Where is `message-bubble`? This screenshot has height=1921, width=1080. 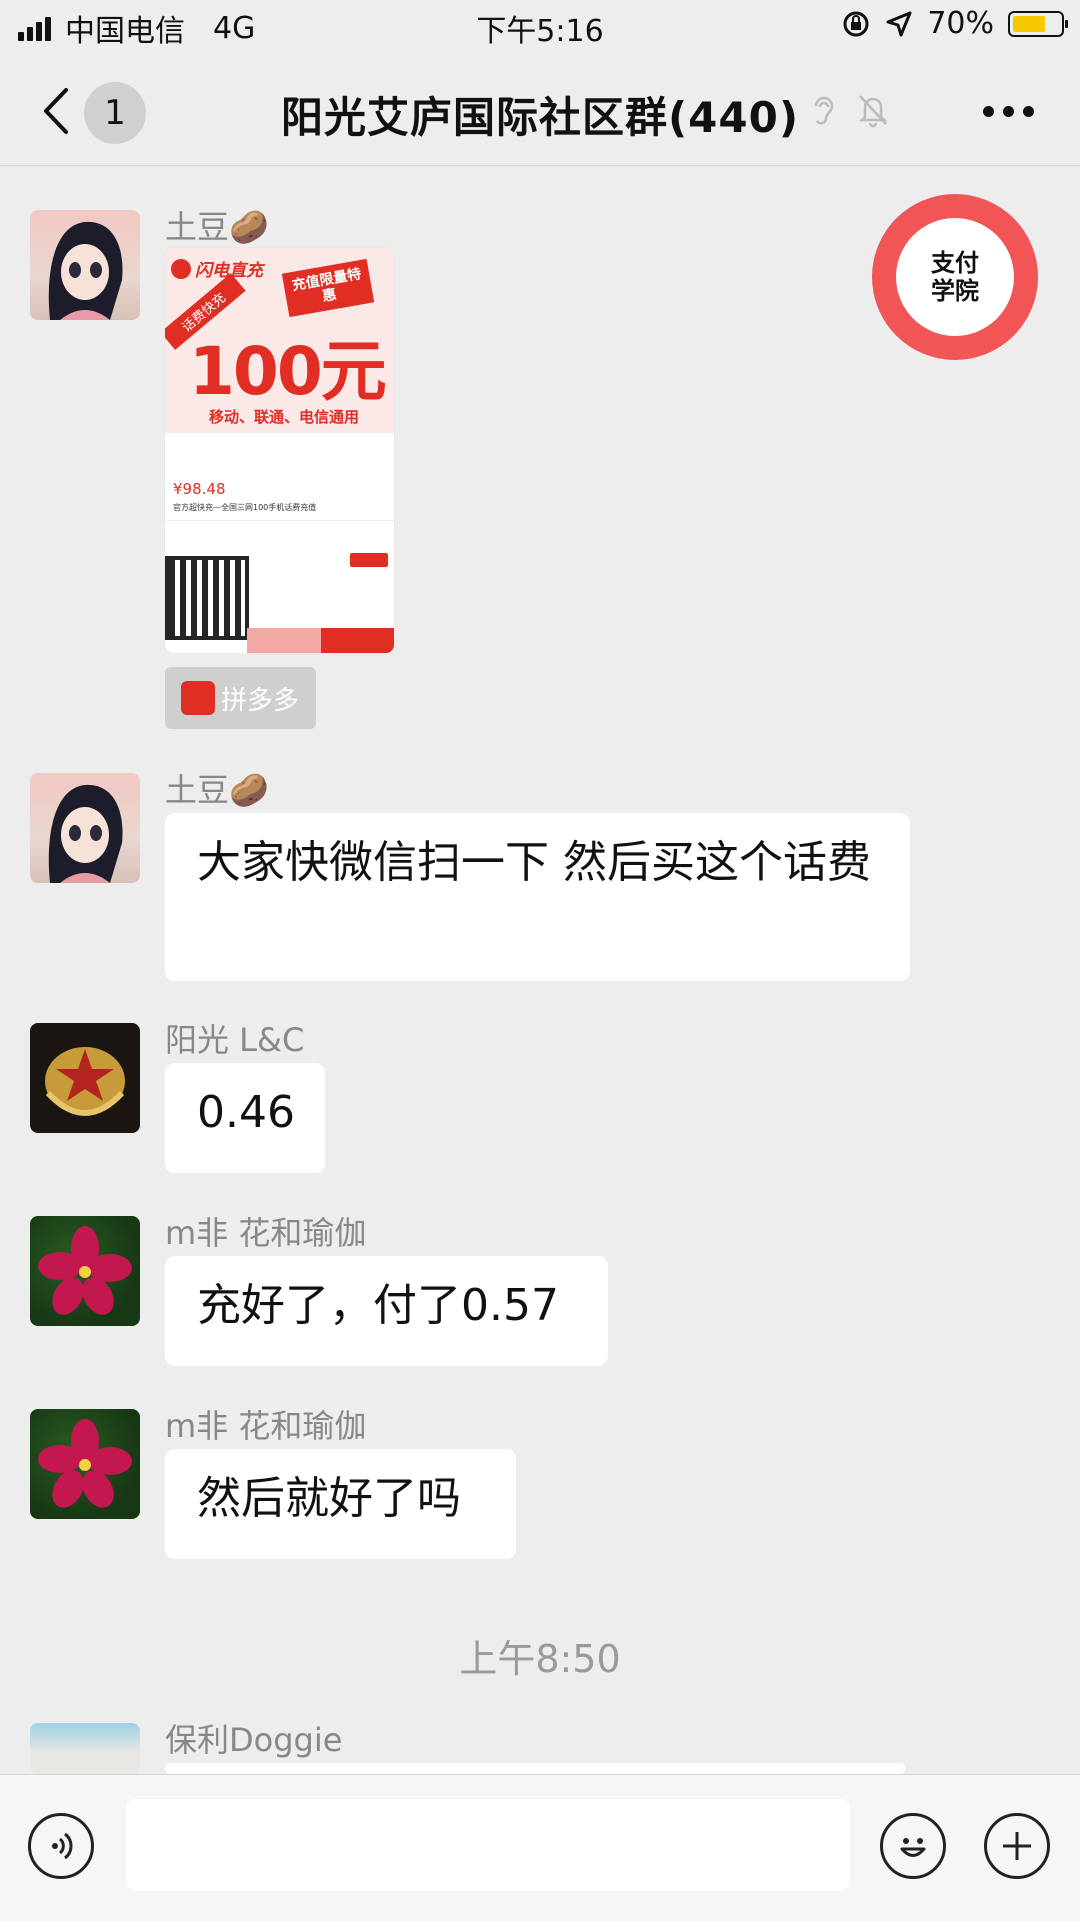
message-bubble is located at coordinates (535, 1768).